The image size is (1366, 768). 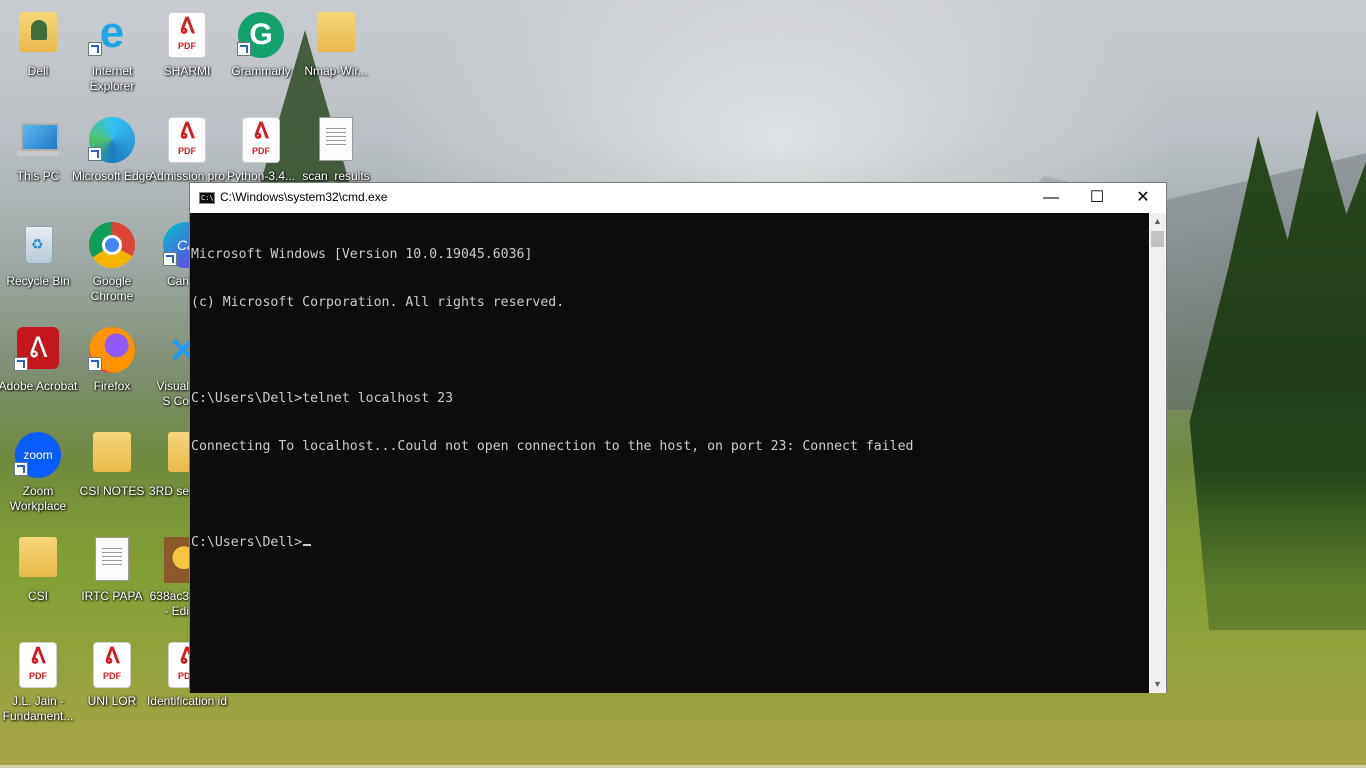 What do you see at coordinates (1051, 198) in the screenshot?
I see `minimize-button: —` at bounding box center [1051, 198].